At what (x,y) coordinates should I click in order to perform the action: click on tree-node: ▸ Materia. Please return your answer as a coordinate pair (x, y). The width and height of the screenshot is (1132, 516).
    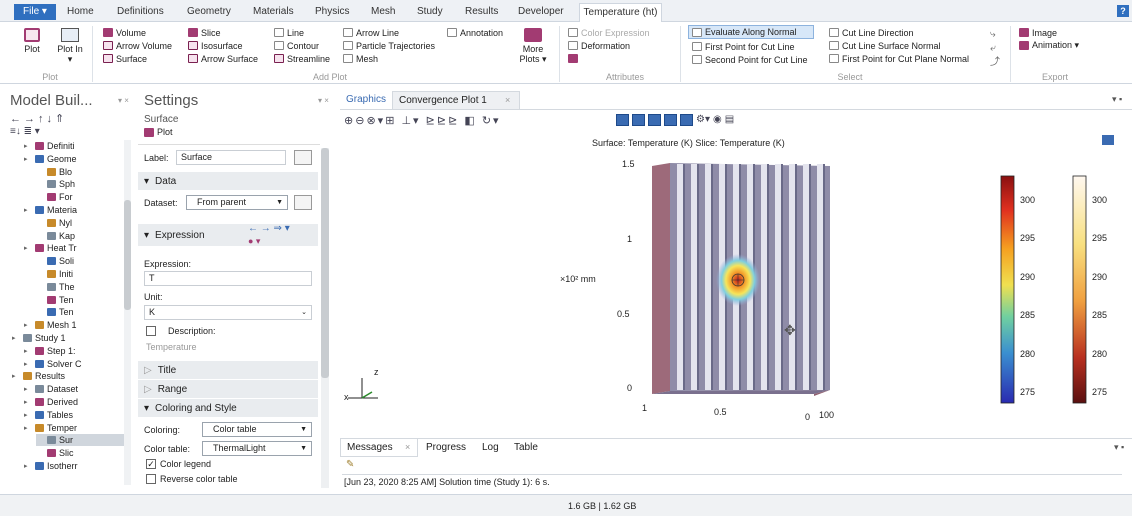
    Looking at the image, I should click on (74, 210).